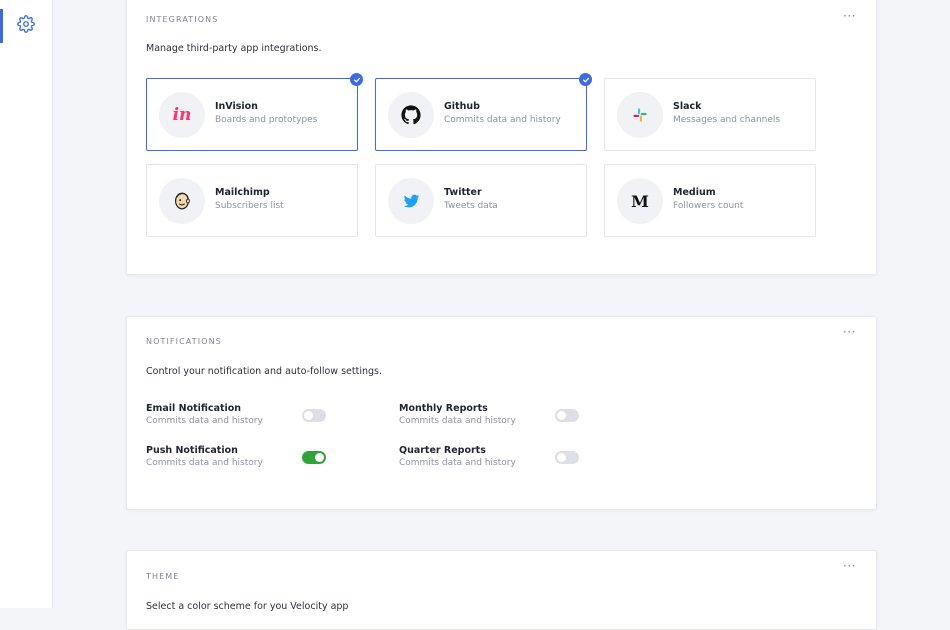 The image size is (950, 630). What do you see at coordinates (567, 415) in the screenshot?
I see `monthly-reports-toggle` at bounding box center [567, 415].